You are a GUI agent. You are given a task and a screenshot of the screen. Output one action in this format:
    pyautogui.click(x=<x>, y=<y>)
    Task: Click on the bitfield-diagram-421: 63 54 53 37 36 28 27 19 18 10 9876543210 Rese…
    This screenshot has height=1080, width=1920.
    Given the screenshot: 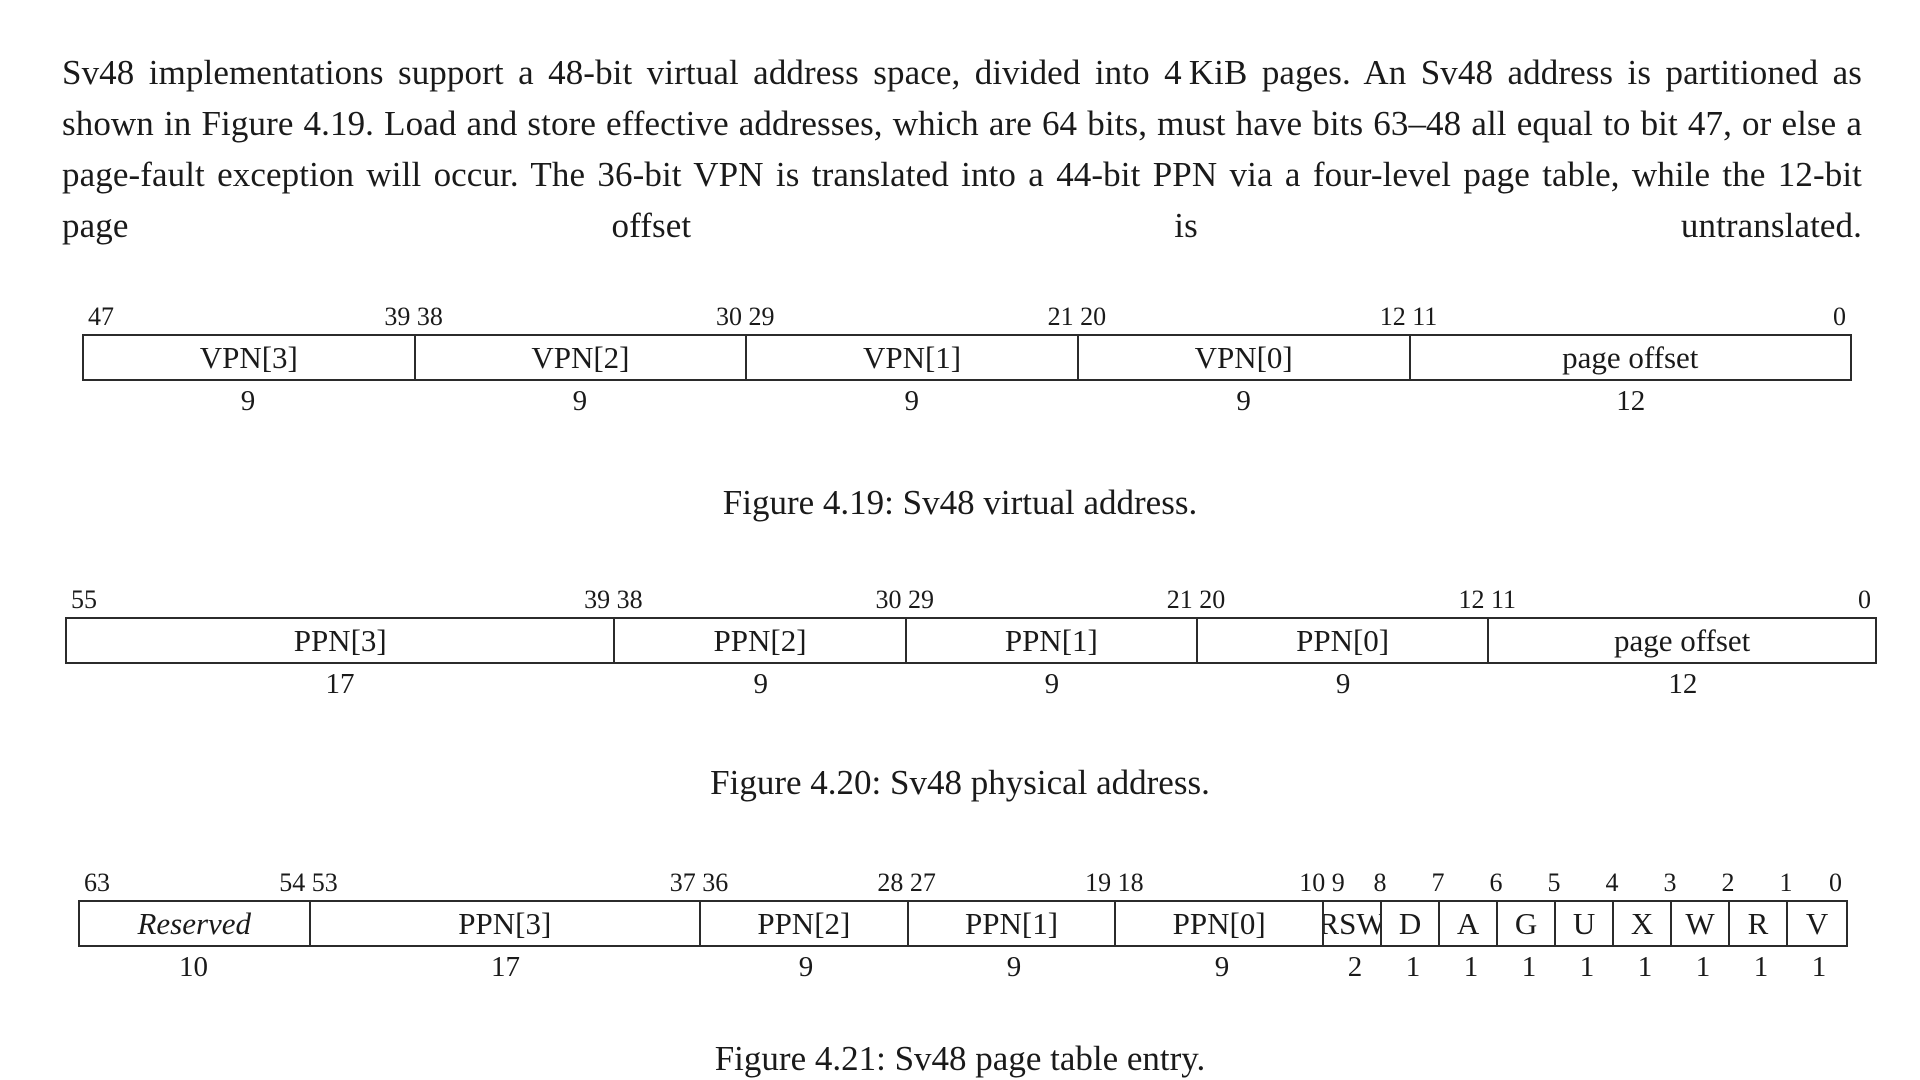 What is the action you would take?
    pyautogui.click(x=963, y=926)
    